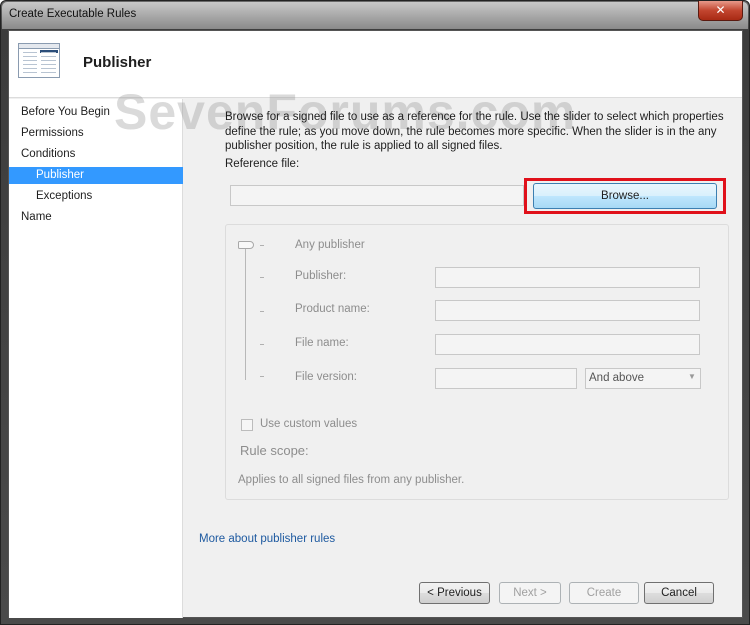 This screenshot has width=750, height=625. I want to click on slider-track, so click(245, 313).